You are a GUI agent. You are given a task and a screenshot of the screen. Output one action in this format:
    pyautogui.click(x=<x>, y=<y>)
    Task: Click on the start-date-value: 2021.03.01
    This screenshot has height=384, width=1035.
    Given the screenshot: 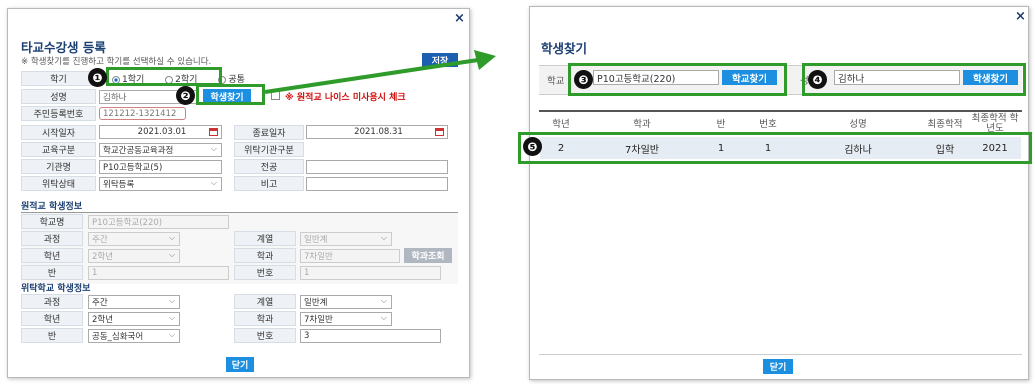 What is the action you would take?
    pyautogui.click(x=162, y=132)
    